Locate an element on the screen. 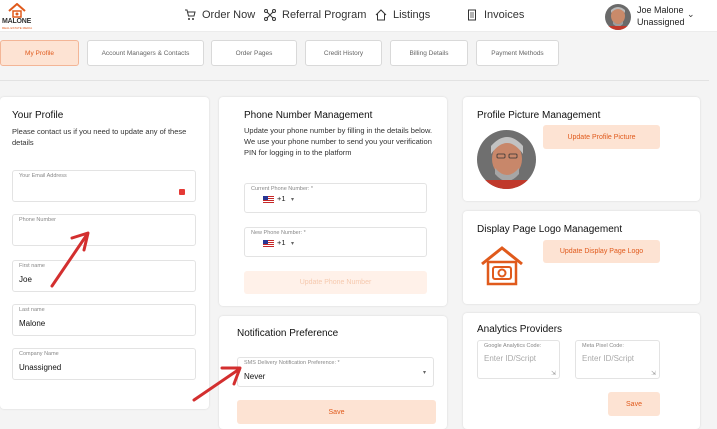 The width and height of the screenshot is (717, 429). last-name-field: Last name Malone is located at coordinates (104, 320).